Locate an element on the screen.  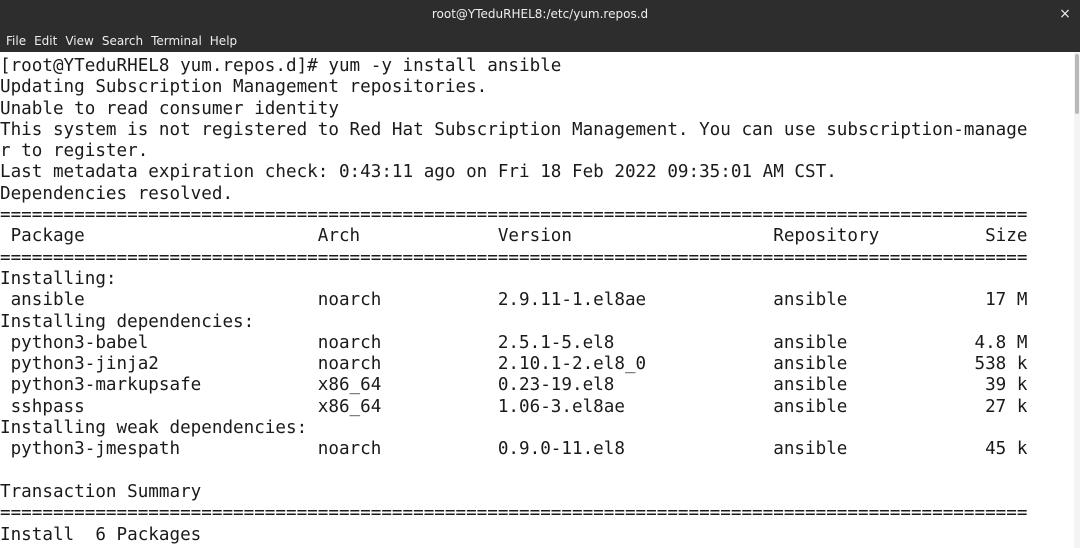
title-bar: root@YTeduRHEL8:/etc/yum.repos.d × is located at coordinates (540, 15).